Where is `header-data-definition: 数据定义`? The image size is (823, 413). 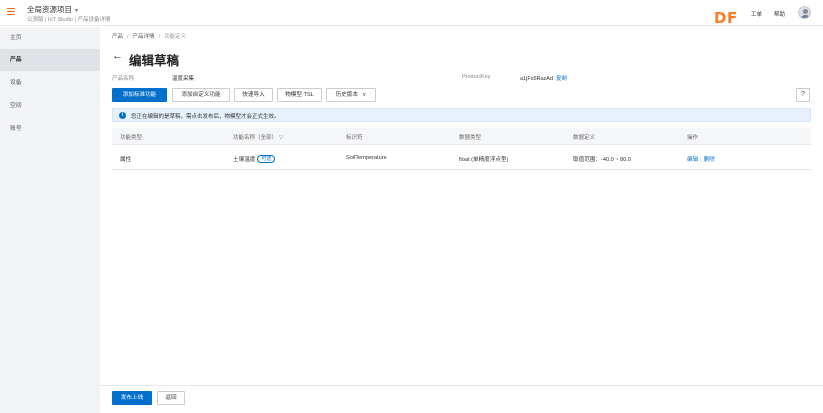
header-data-definition: 数据定义 is located at coordinates (584, 138).